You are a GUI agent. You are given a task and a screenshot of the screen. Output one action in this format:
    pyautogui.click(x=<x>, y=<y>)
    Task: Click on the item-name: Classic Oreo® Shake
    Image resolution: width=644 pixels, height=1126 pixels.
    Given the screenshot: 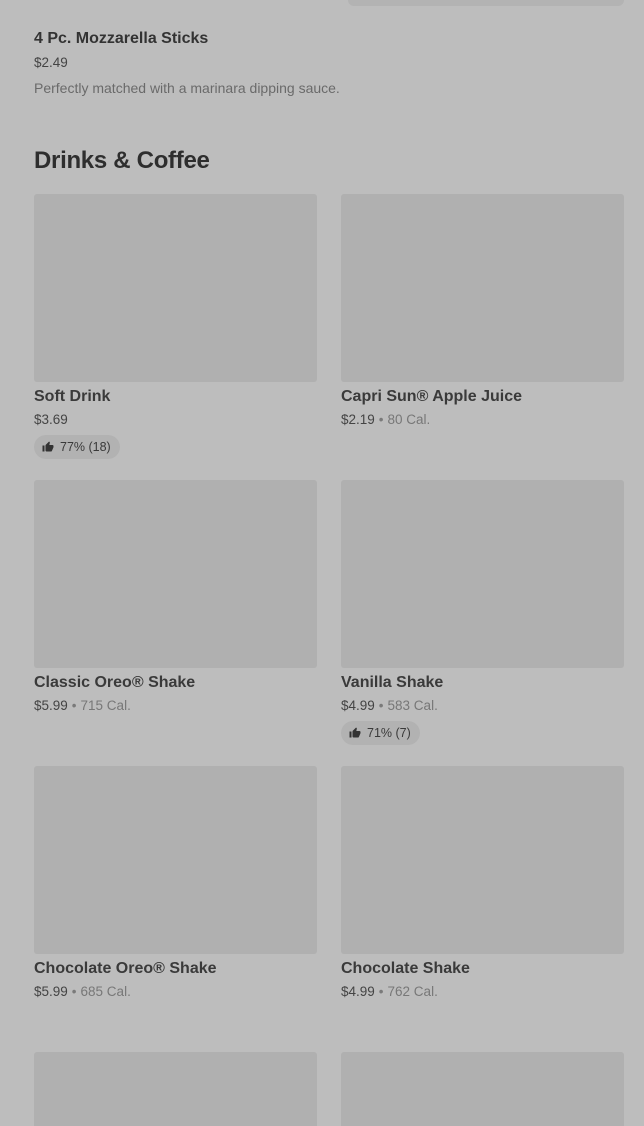 What is the action you would take?
    pyautogui.click(x=115, y=682)
    